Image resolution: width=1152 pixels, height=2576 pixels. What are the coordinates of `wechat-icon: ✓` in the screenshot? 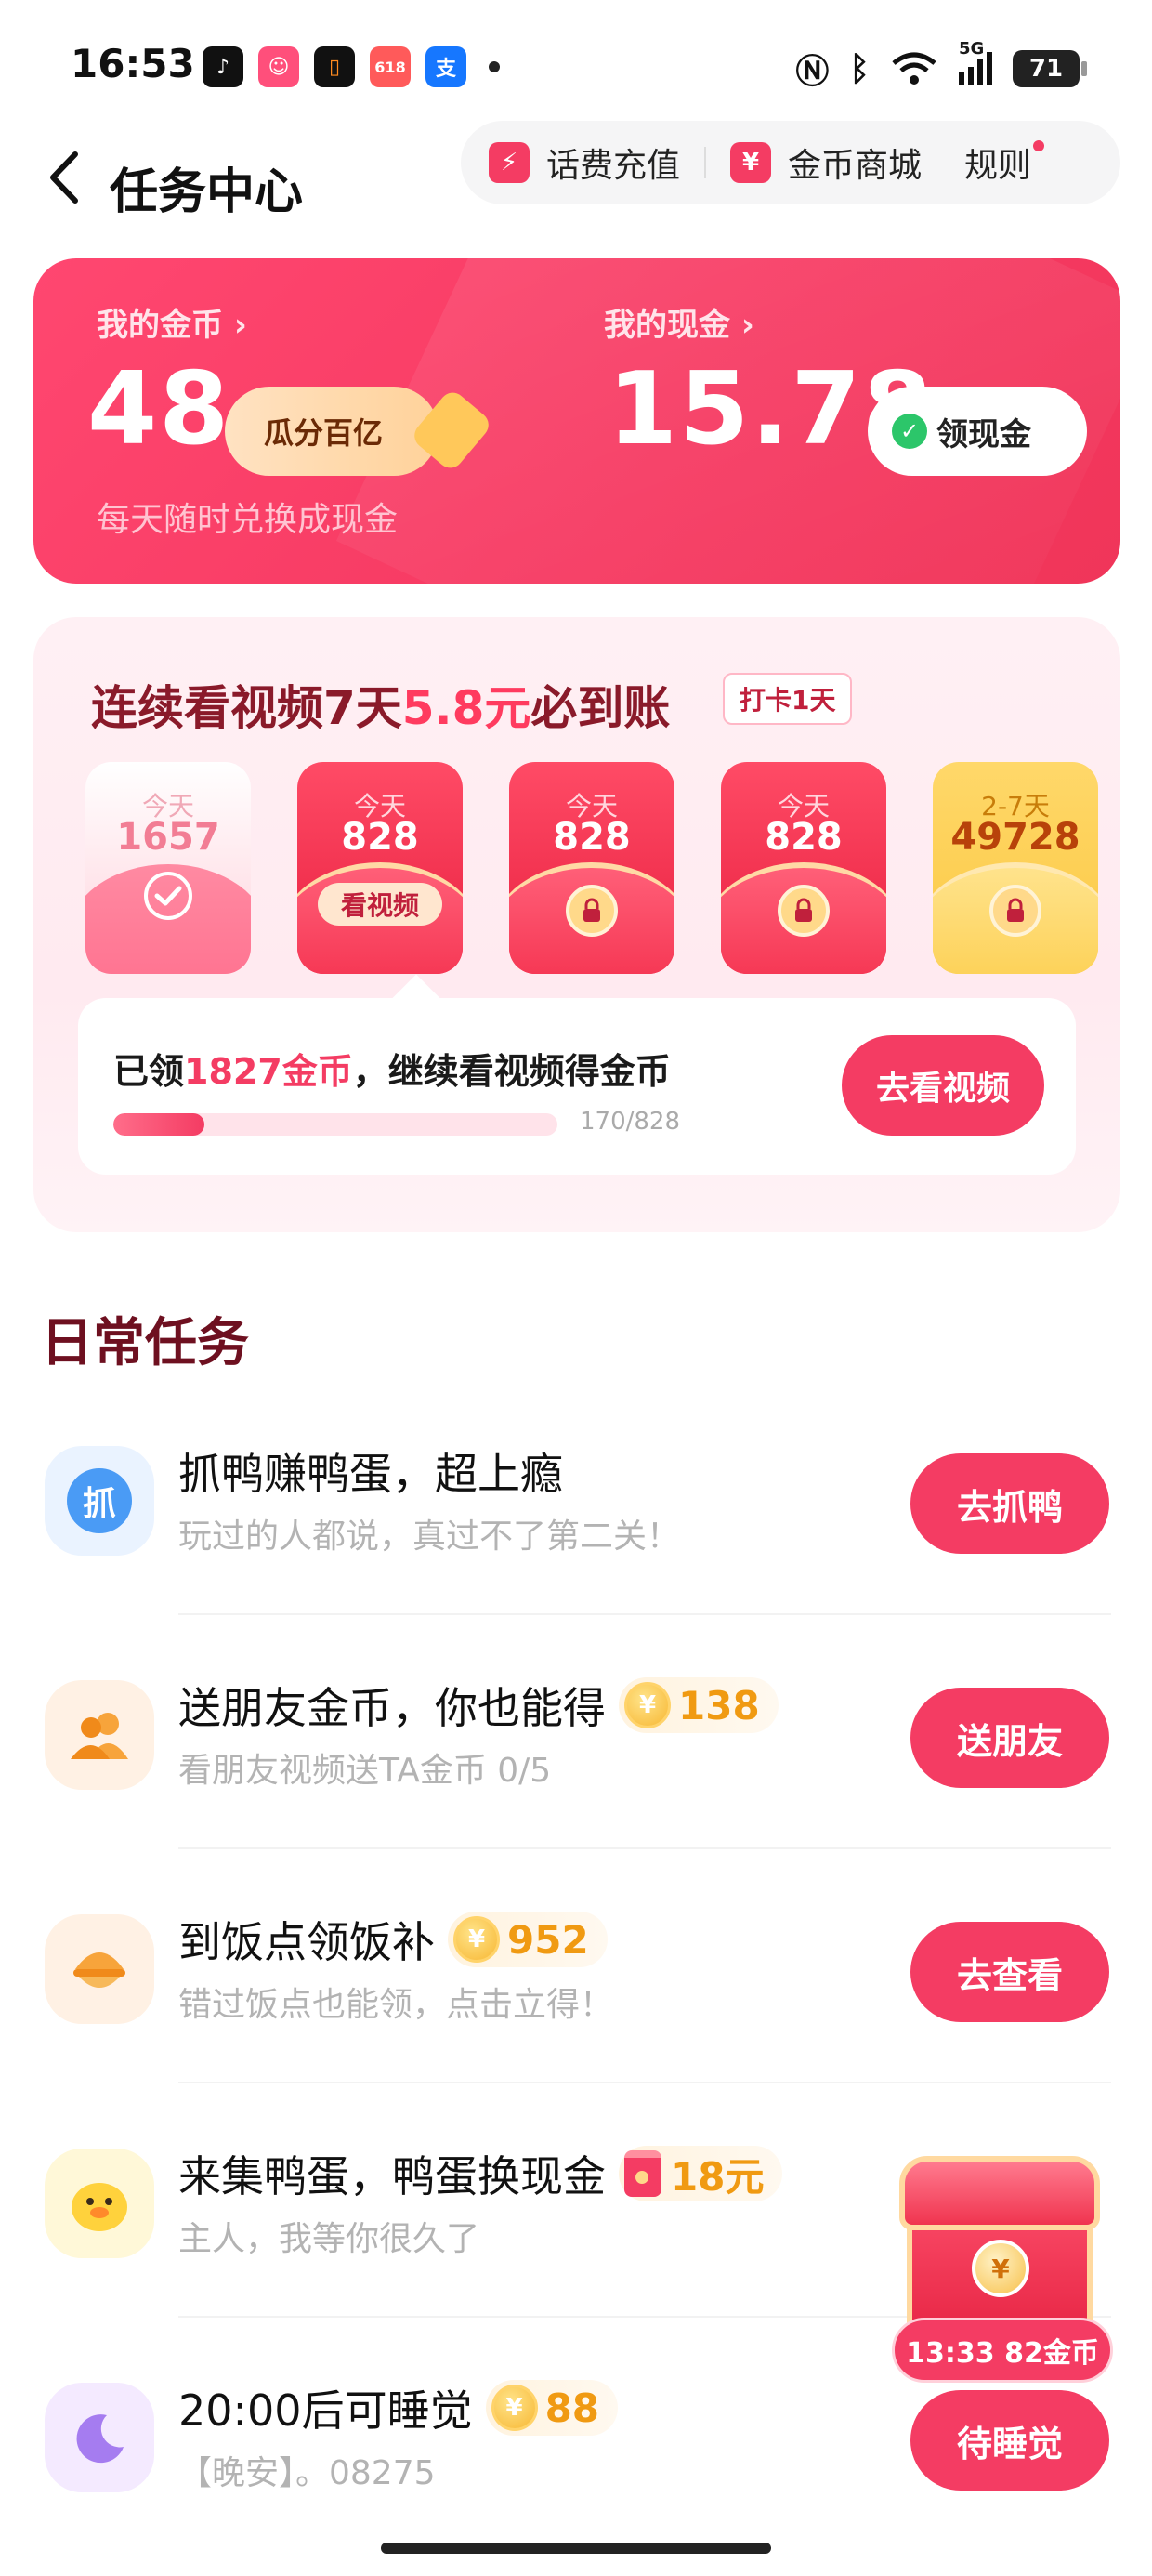 It's located at (909, 431).